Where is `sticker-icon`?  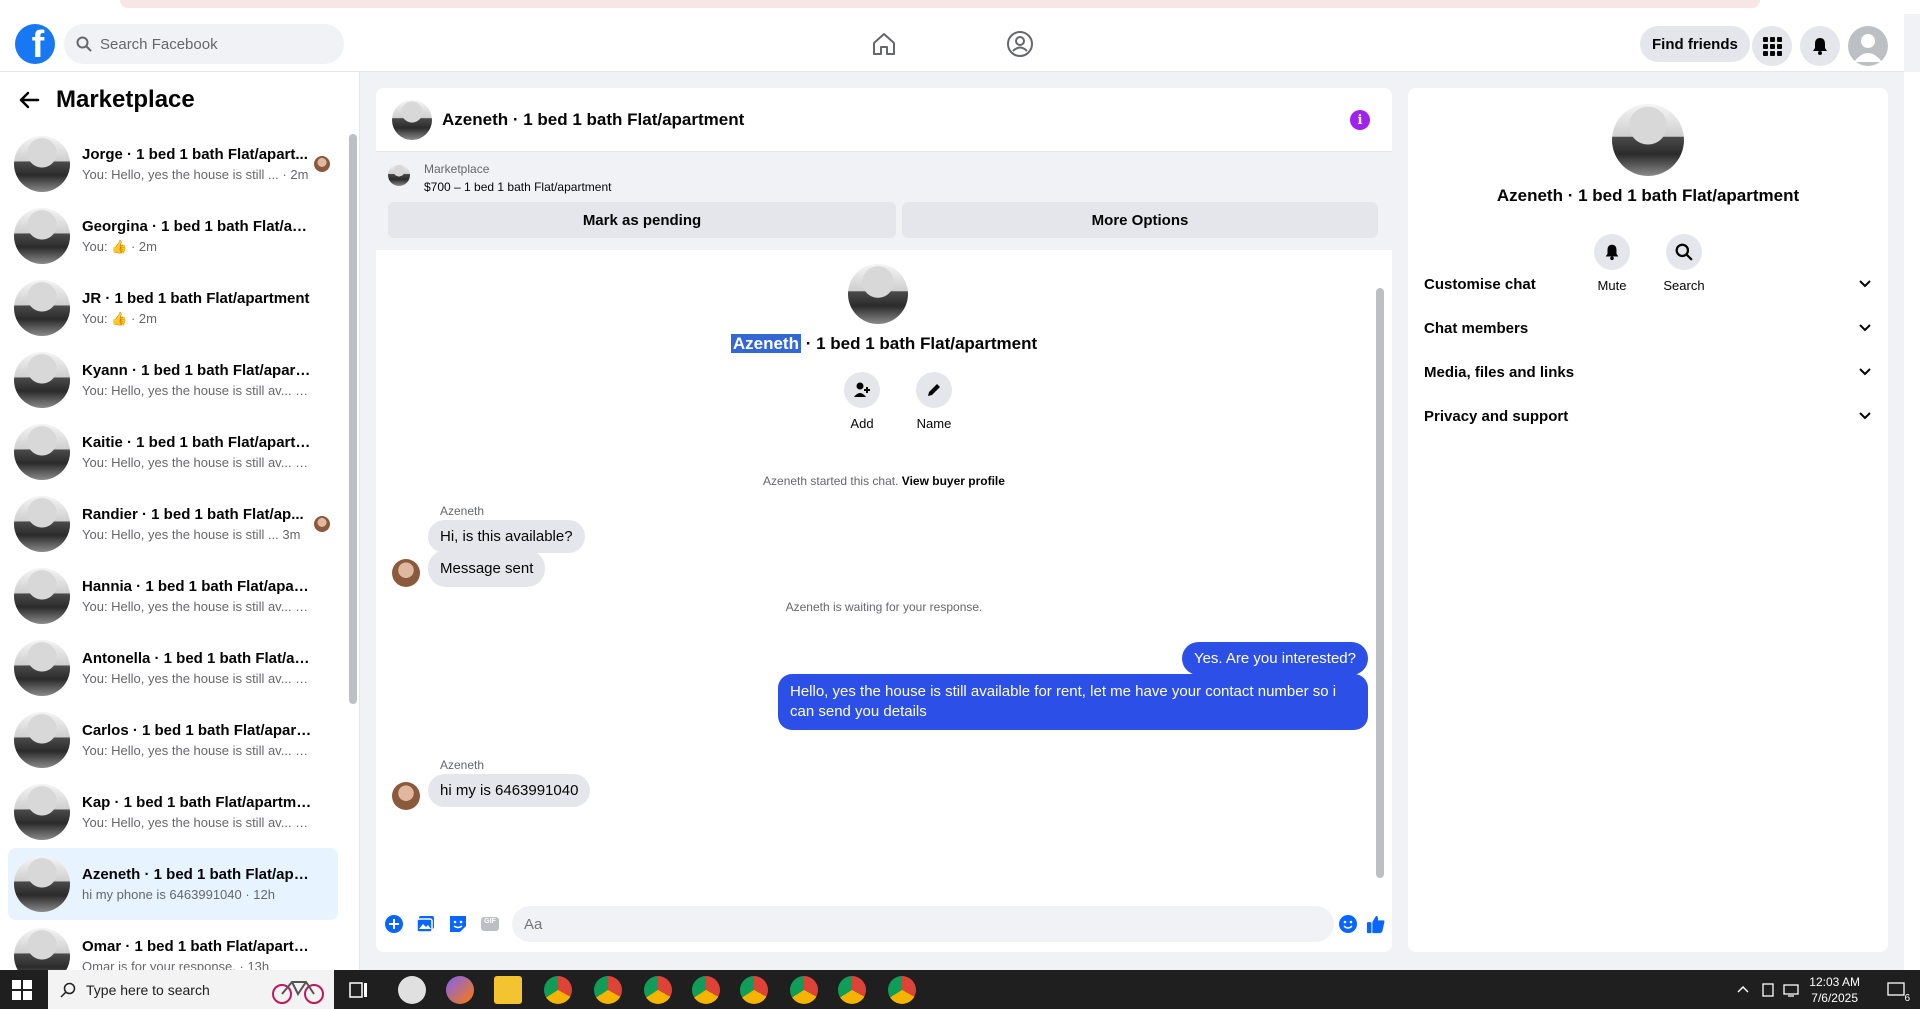 sticker-icon is located at coordinates (458, 924).